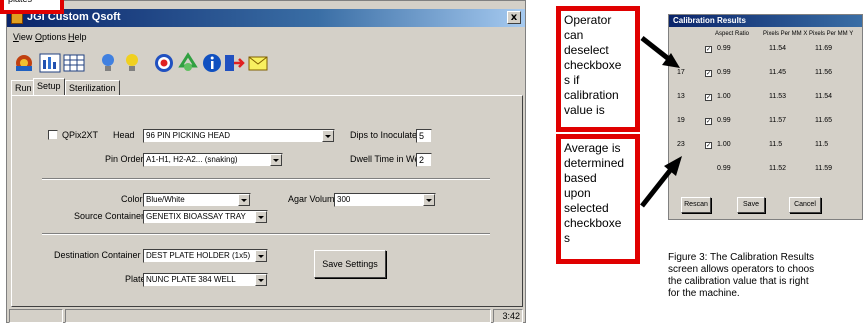 The image size is (863, 323). I want to click on callout-line: Average is, so click(592, 148).